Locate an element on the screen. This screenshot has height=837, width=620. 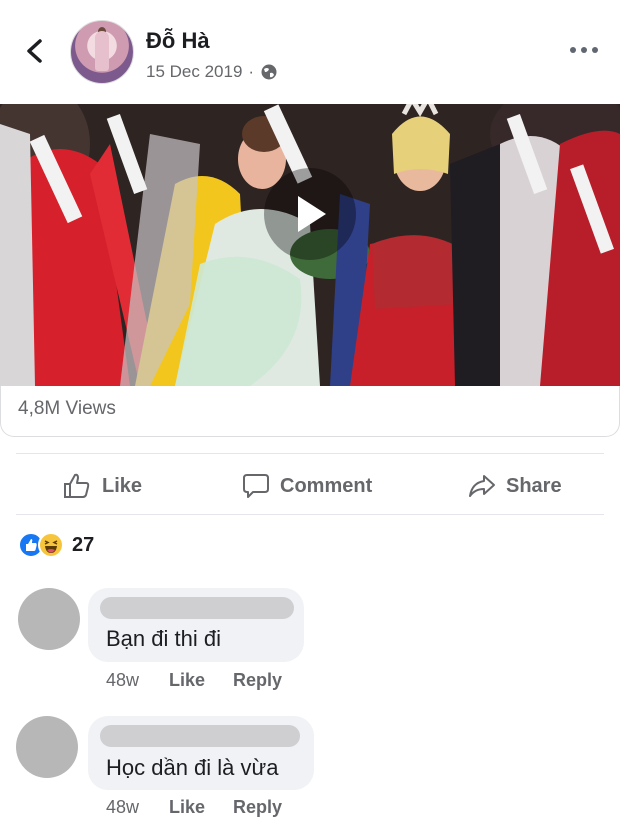
haha-reaction-icon is located at coordinates (51, 545).